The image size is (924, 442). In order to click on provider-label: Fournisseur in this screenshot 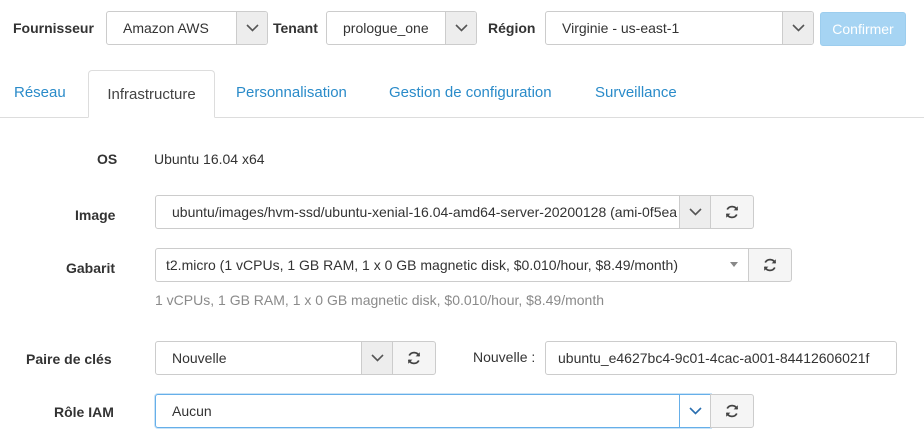, I will do `click(53, 28)`.